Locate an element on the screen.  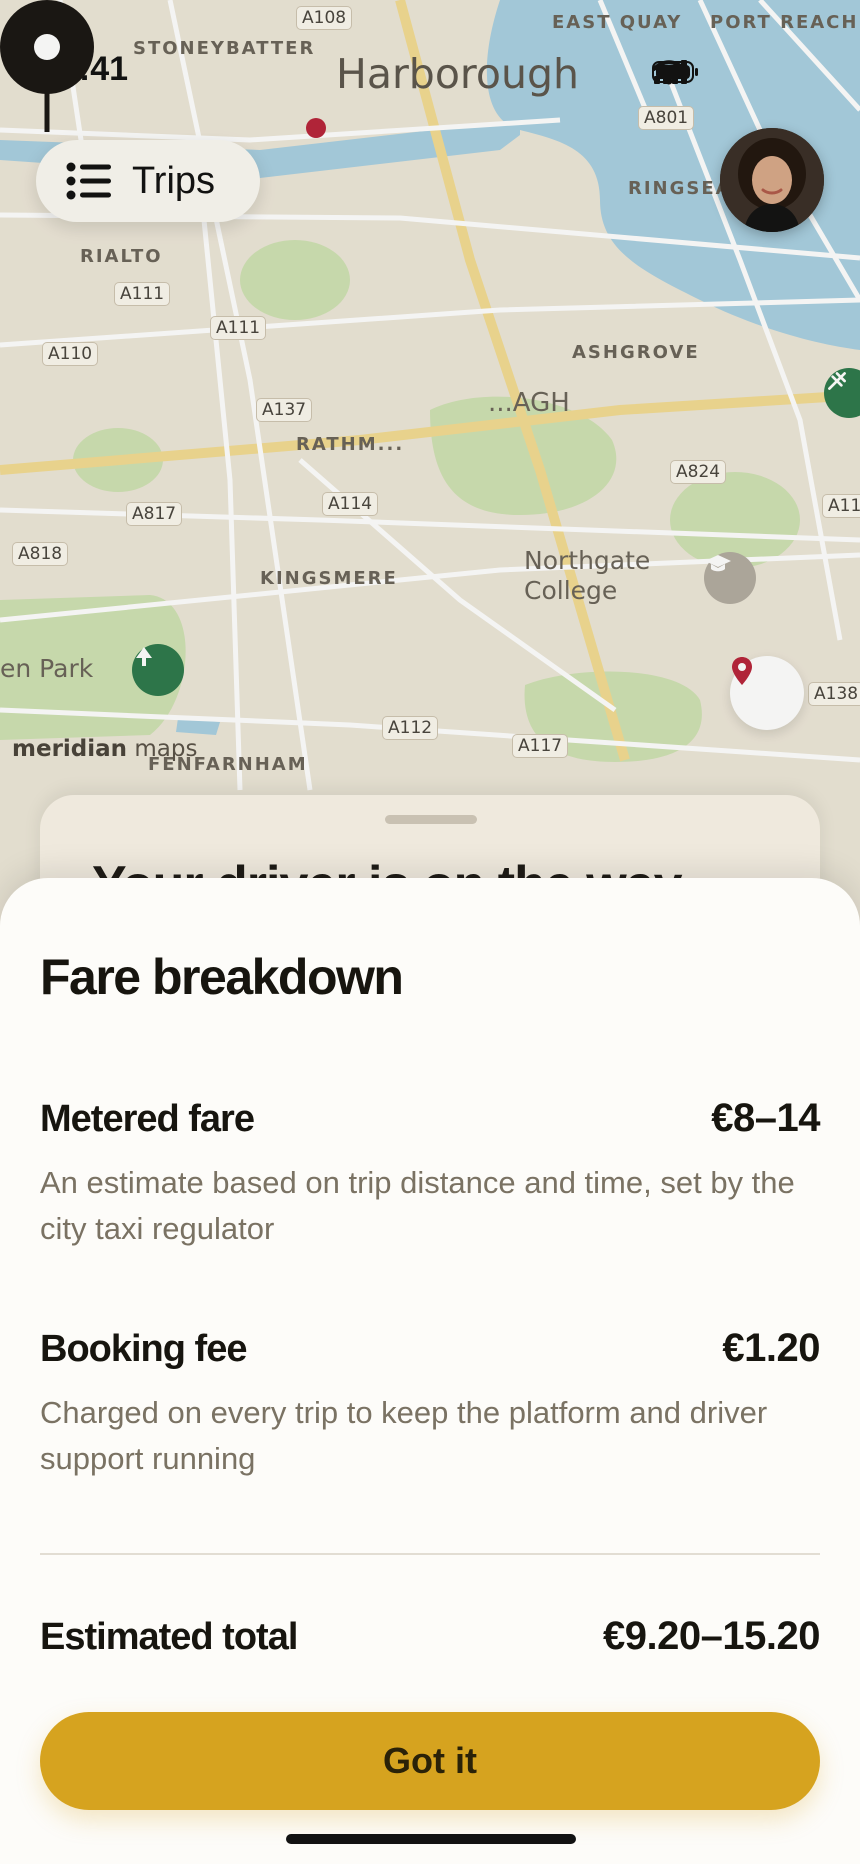
fare-sheet-title: Fare breakdown is located at coordinates (222, 977).